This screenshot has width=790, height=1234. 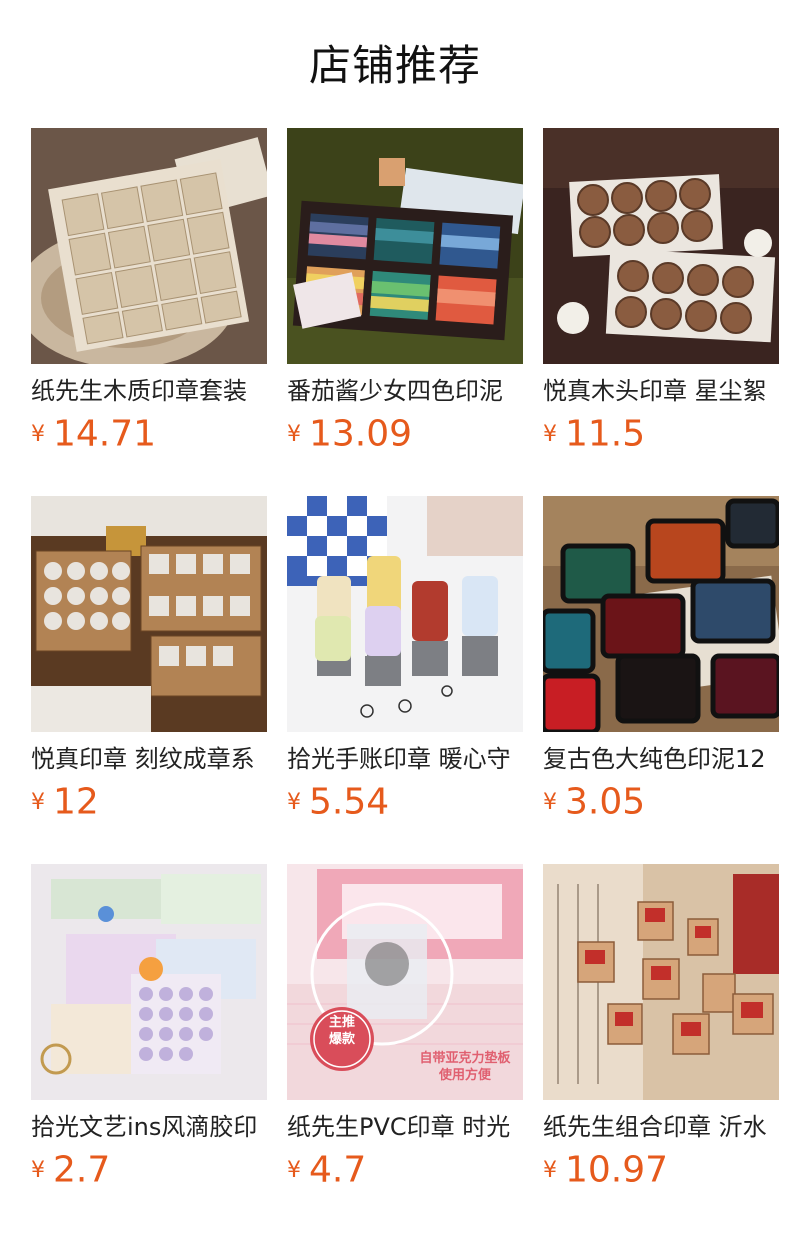 What do you see at coordinates (149, 1170) in the screenshot?
I see `product-price: ¥2.7` at bounding box center [149, 1170].